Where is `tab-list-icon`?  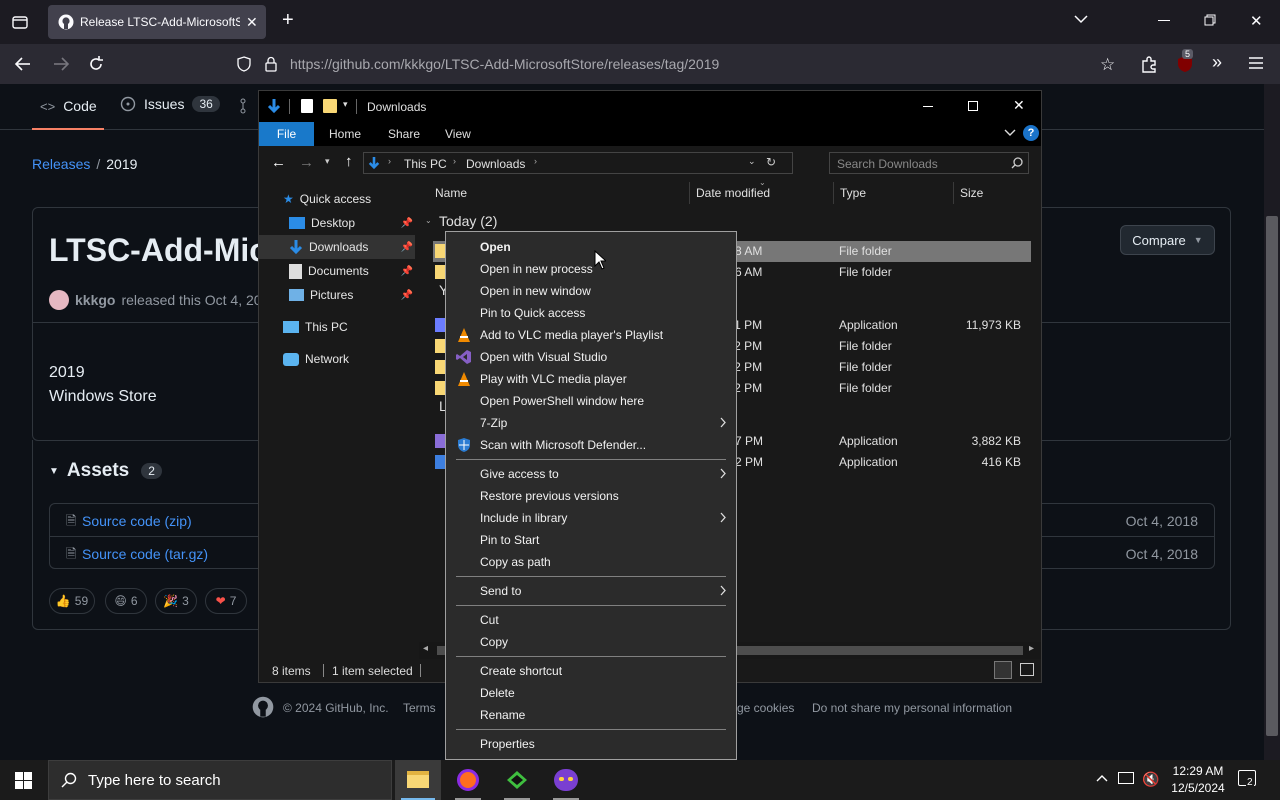 tab-list-icon is located at coordinates (20, 22).